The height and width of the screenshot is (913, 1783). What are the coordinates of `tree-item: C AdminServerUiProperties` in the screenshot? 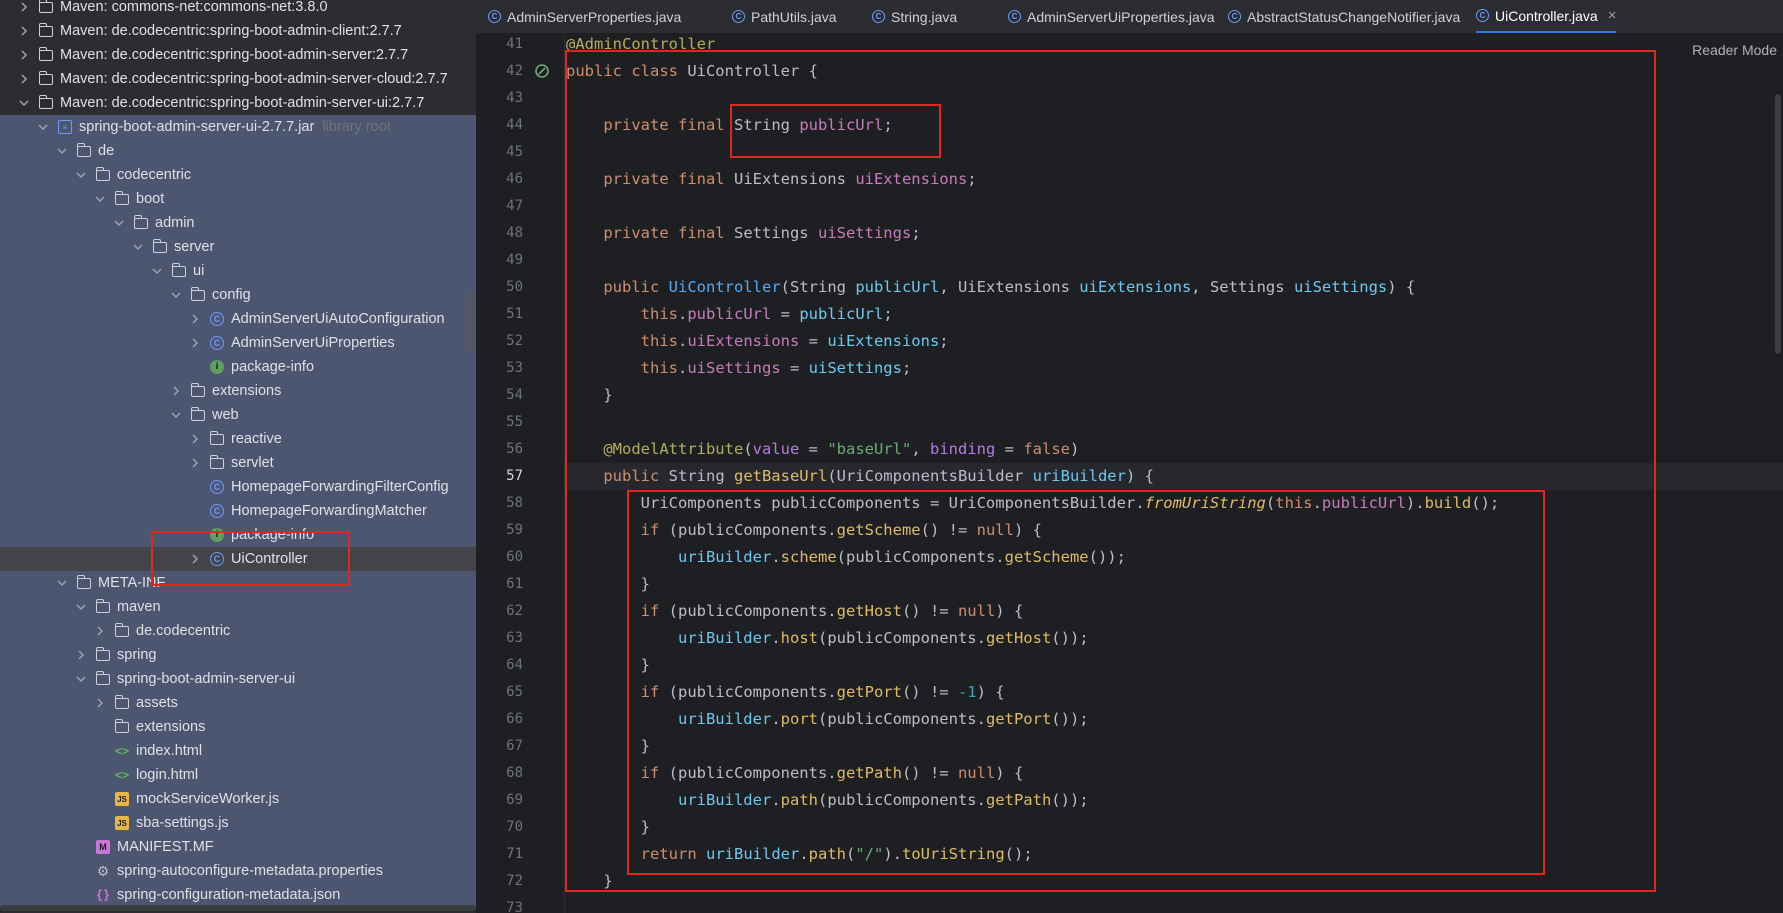 It's located at (238, 343).